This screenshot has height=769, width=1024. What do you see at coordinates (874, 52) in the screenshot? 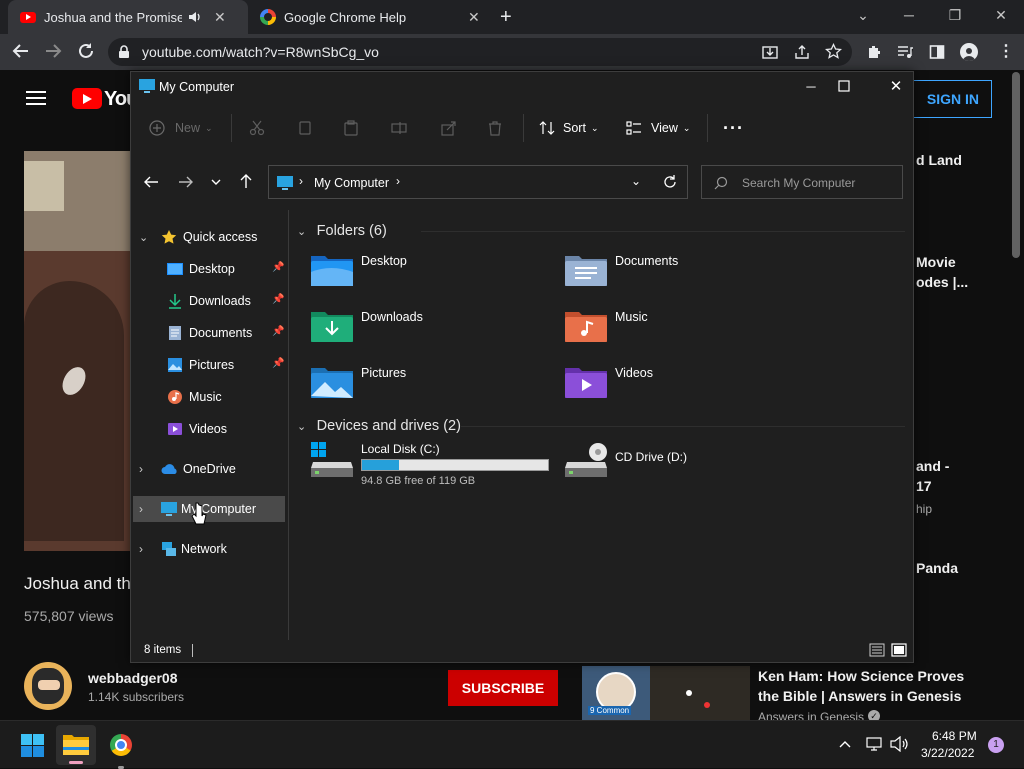
I see `extensions-icon` at bounding box center [874, 52].